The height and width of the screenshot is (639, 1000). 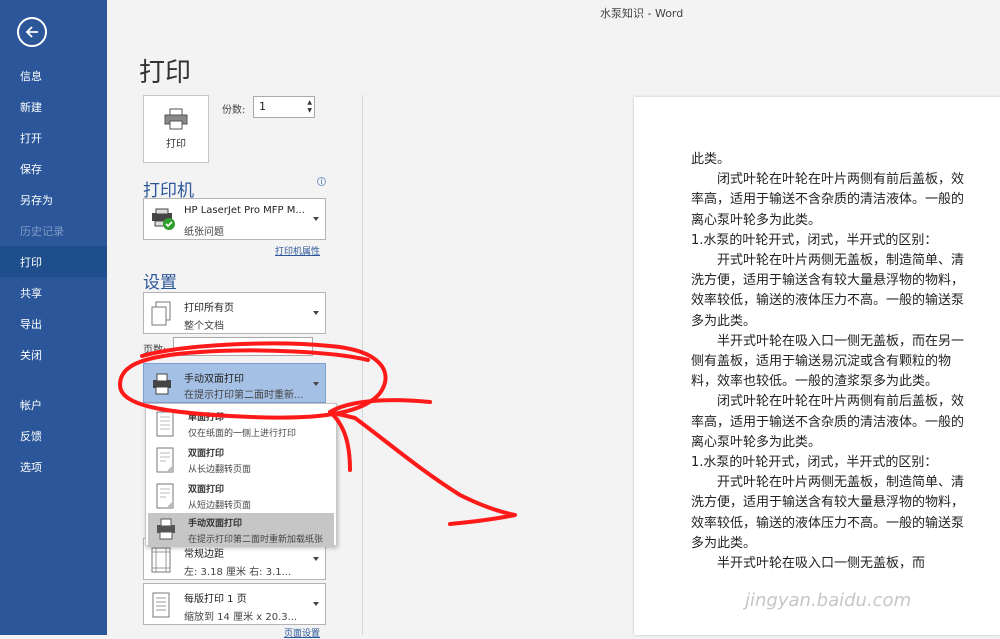 What do you see at coordinates (241, 424) in the screenshot?
I see `menu-item-one-sided: 单面打印 仅在纸面的一侧上进行打印` at bounding box center [241, 424].